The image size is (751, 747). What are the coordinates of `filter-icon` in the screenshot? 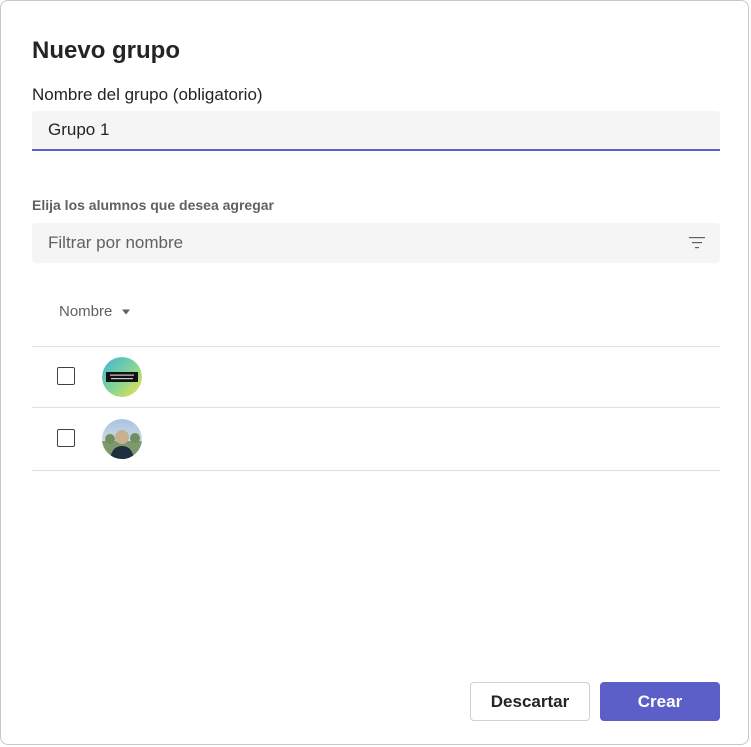 It's located at (697, 243).